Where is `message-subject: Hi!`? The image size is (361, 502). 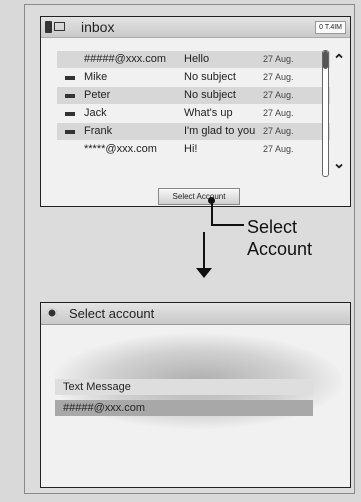
message-subject: Hi! is located at coordinates (191, 149).